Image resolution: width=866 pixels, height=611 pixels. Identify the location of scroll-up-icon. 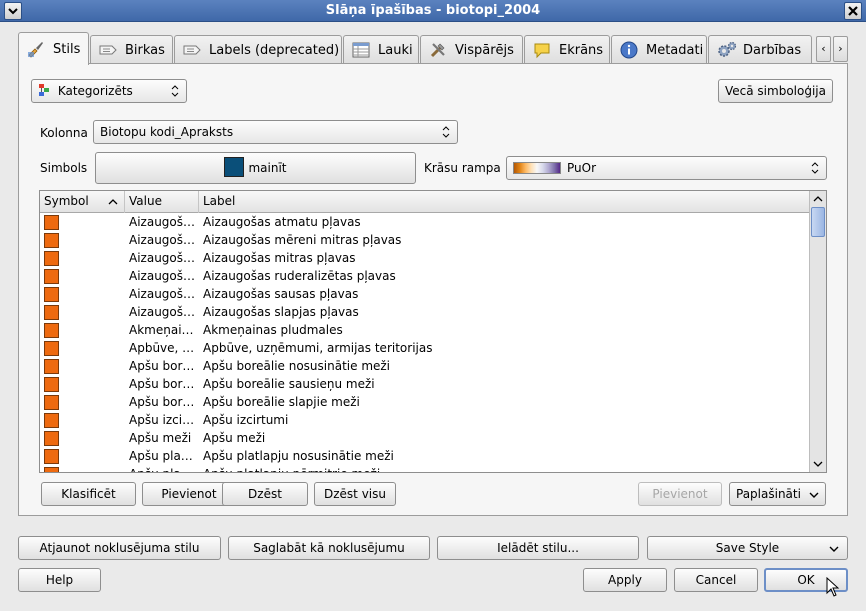
(818, 199).